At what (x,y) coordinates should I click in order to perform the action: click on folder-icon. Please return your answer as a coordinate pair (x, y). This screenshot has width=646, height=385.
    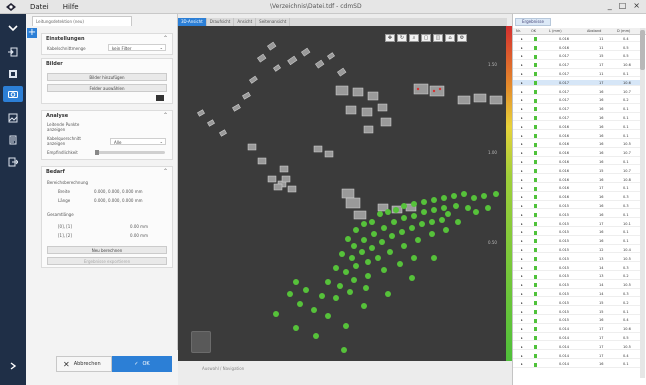
    Looking at the image, I should click on (160, 98).